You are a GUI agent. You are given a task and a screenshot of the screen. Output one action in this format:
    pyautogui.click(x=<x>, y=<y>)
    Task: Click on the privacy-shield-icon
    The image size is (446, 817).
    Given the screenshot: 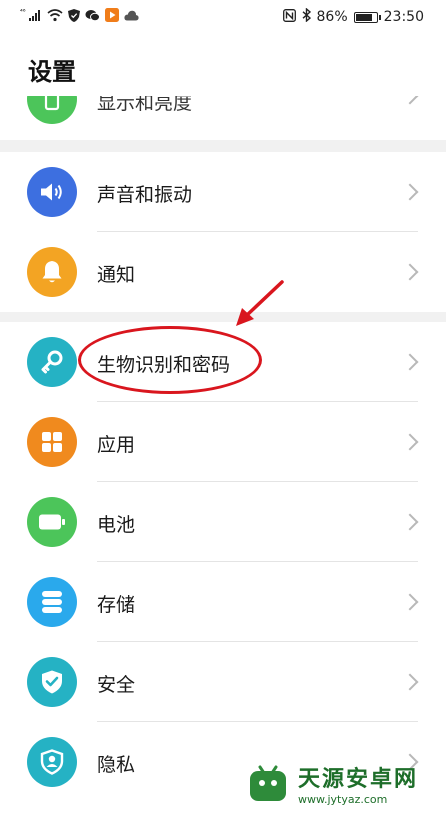 What is the action you would take?
    pyautogui.click(x=52, y=762)
    